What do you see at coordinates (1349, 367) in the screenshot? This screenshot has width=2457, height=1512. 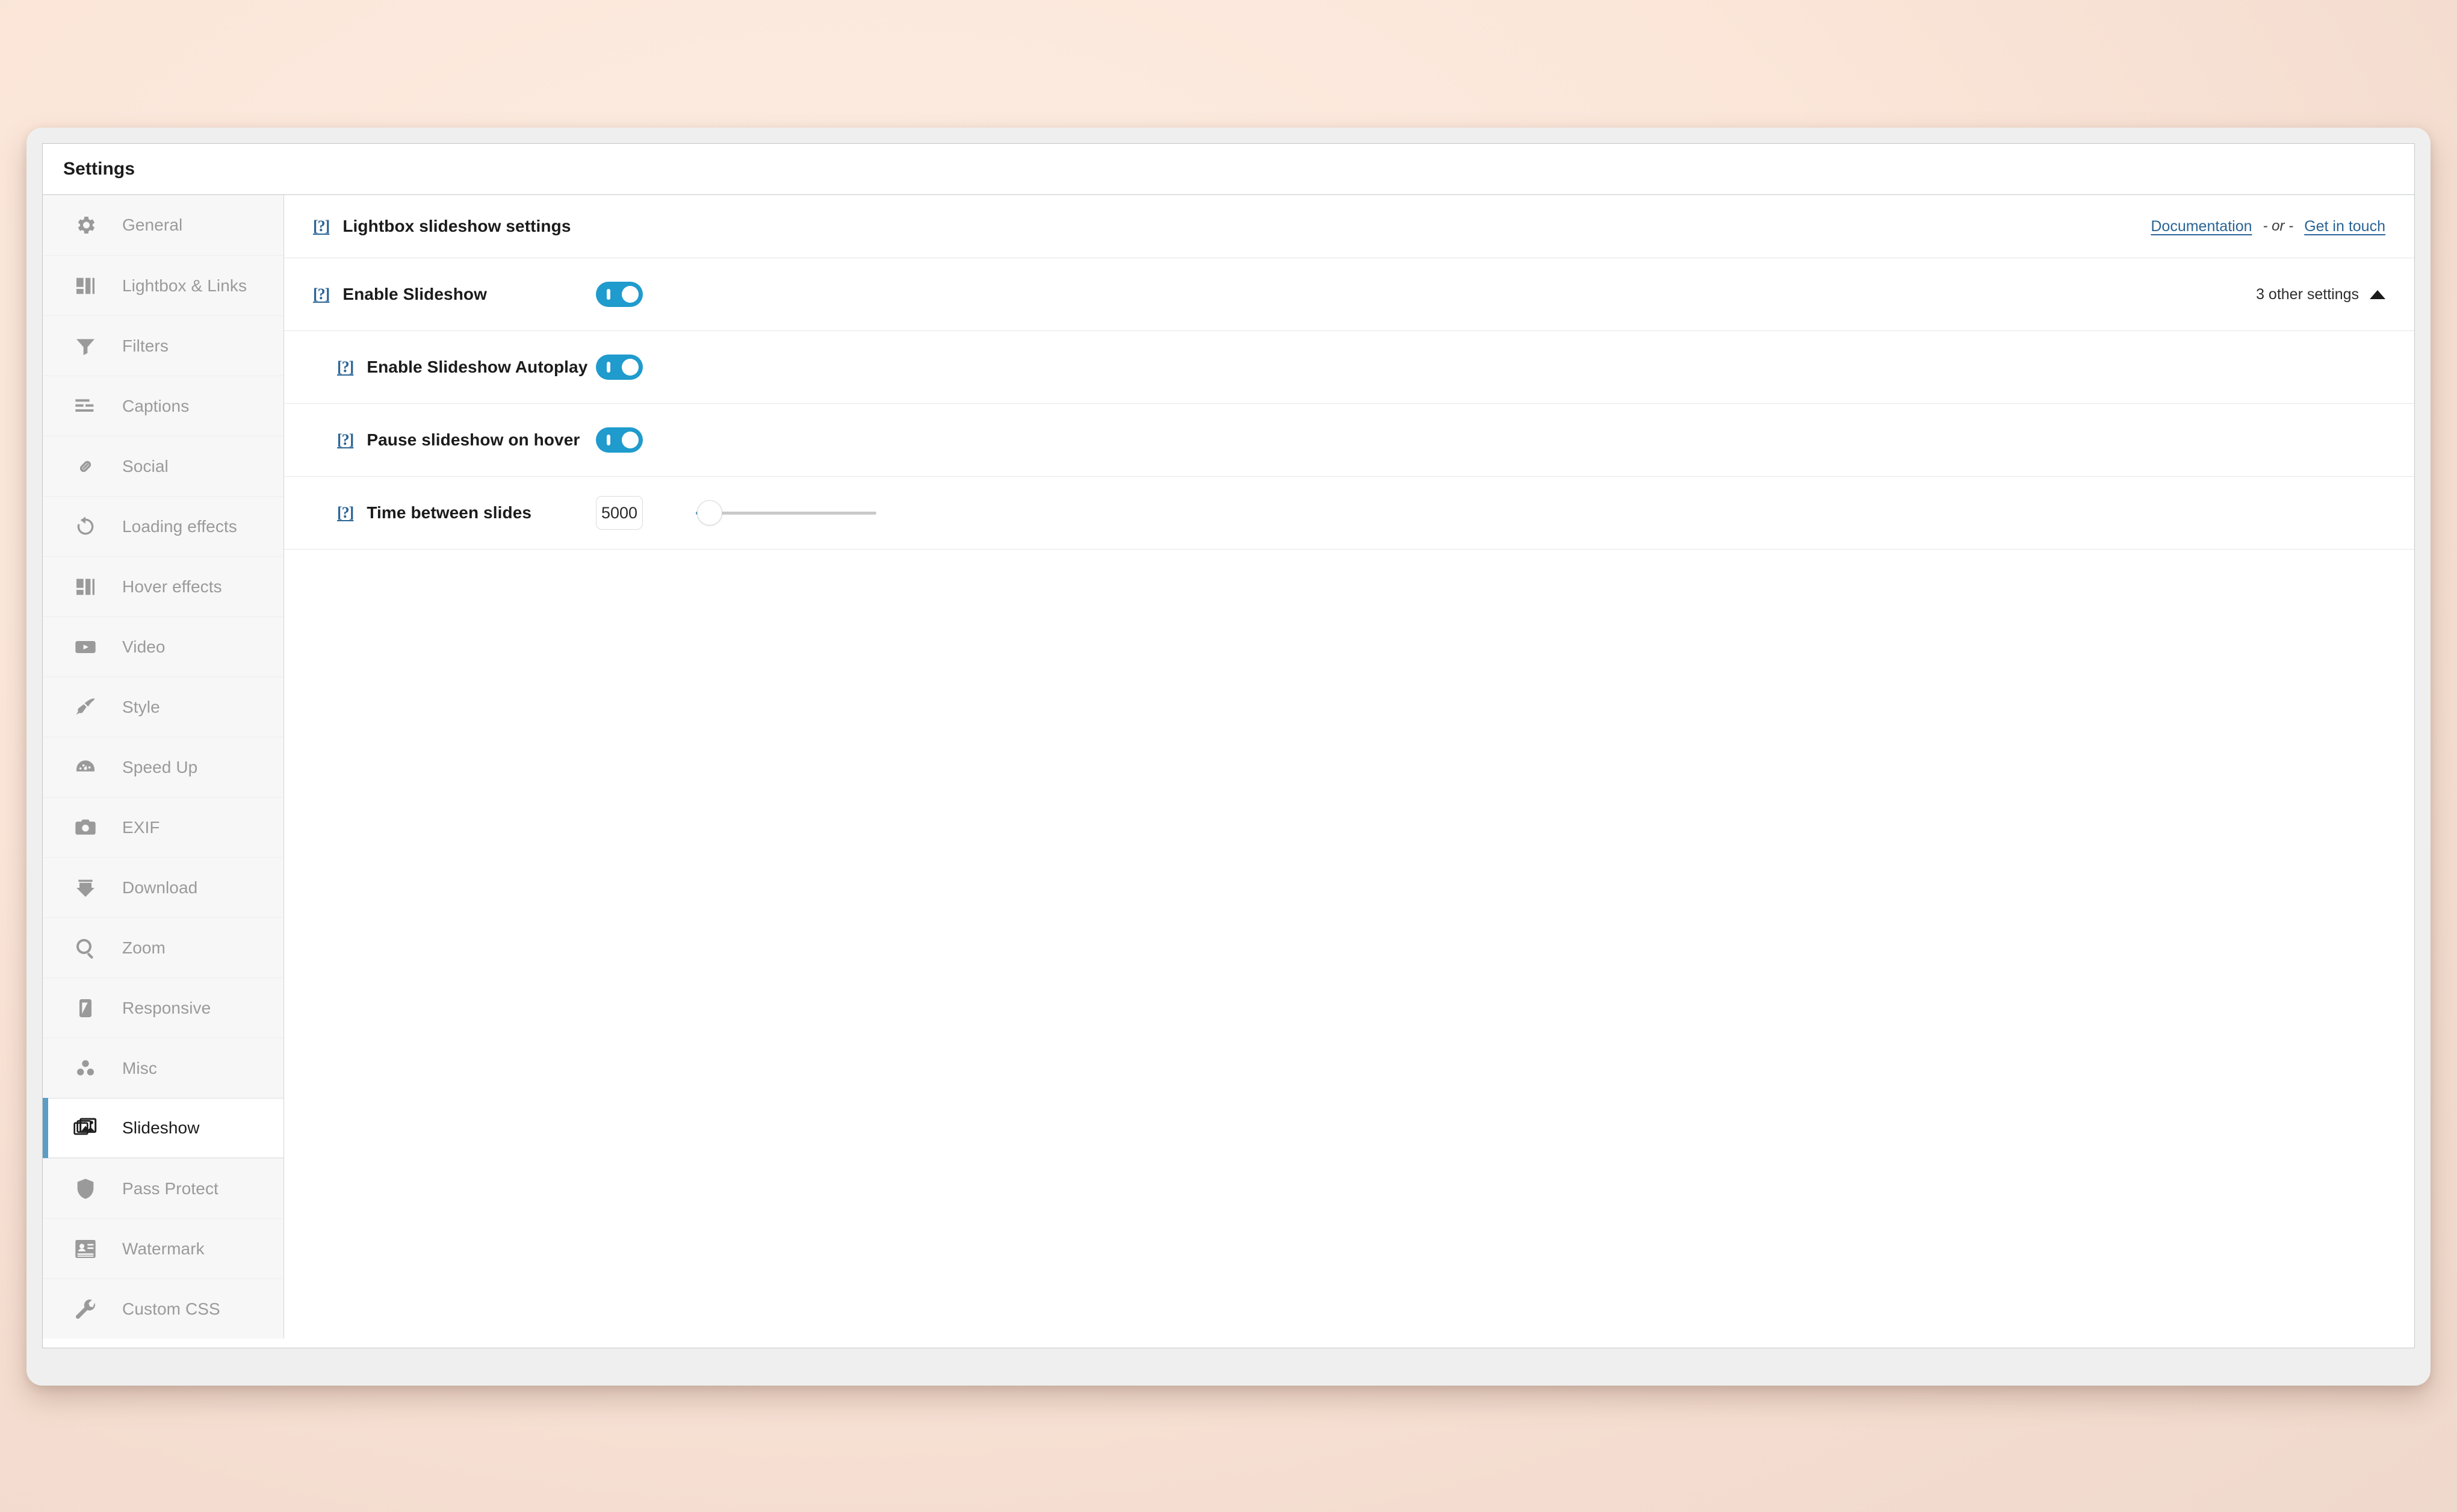 I see `setting-row-enable-autoplay: [?] Enable Slideshow Autoplay` at bounding box center [1349, 367].